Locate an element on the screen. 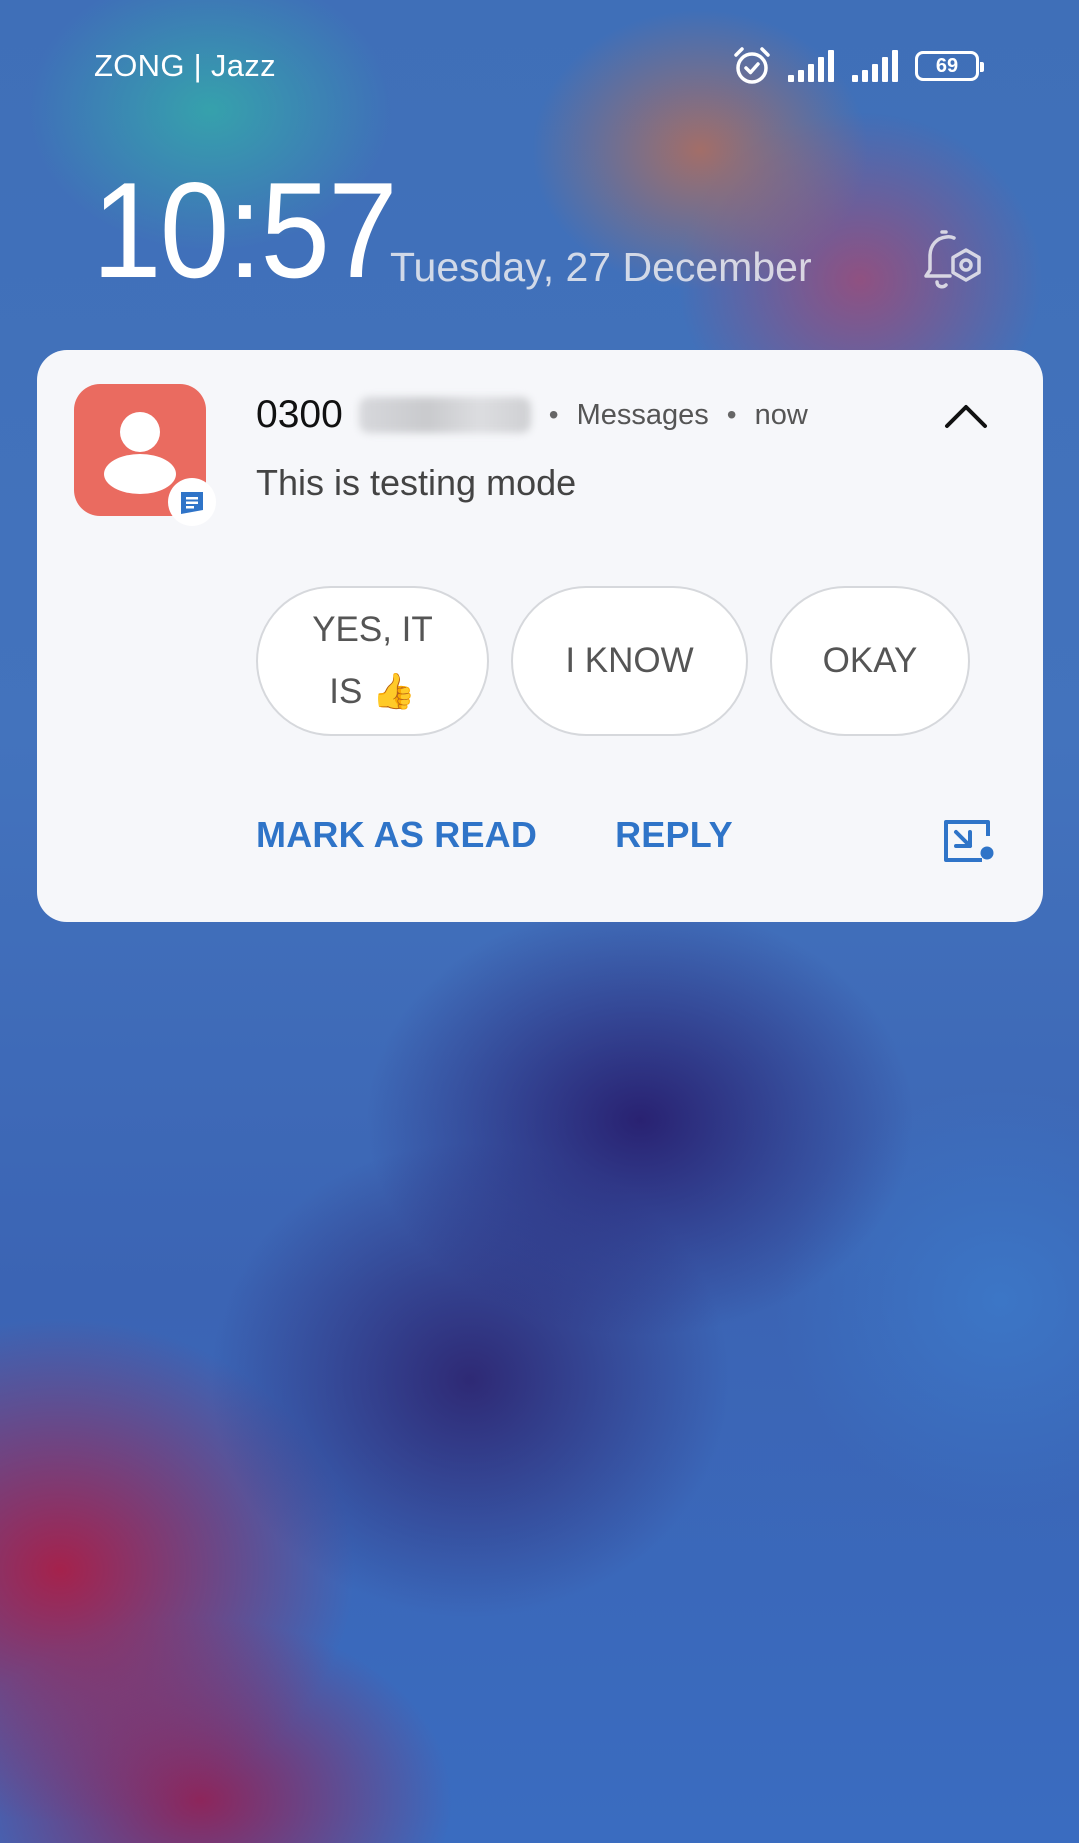 The image size is (1079, 1843). app-name: Messages is located at coordinates (642, 414).